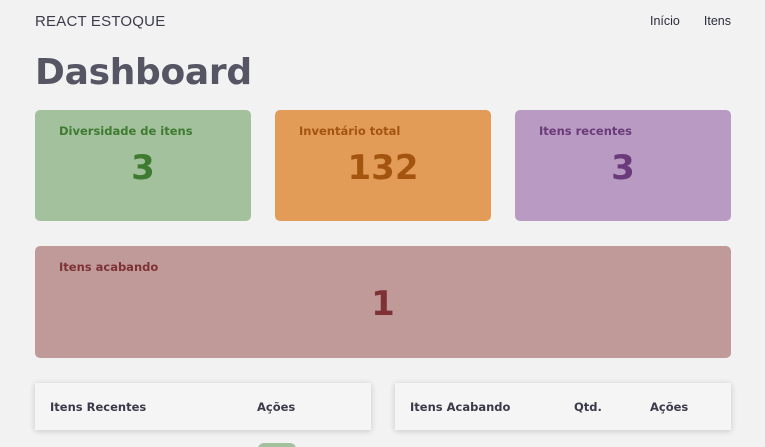 The width and height of the screenshot is (765, 447). I want to click on stat-label-ending: Itens acabando, so click(109, 267).